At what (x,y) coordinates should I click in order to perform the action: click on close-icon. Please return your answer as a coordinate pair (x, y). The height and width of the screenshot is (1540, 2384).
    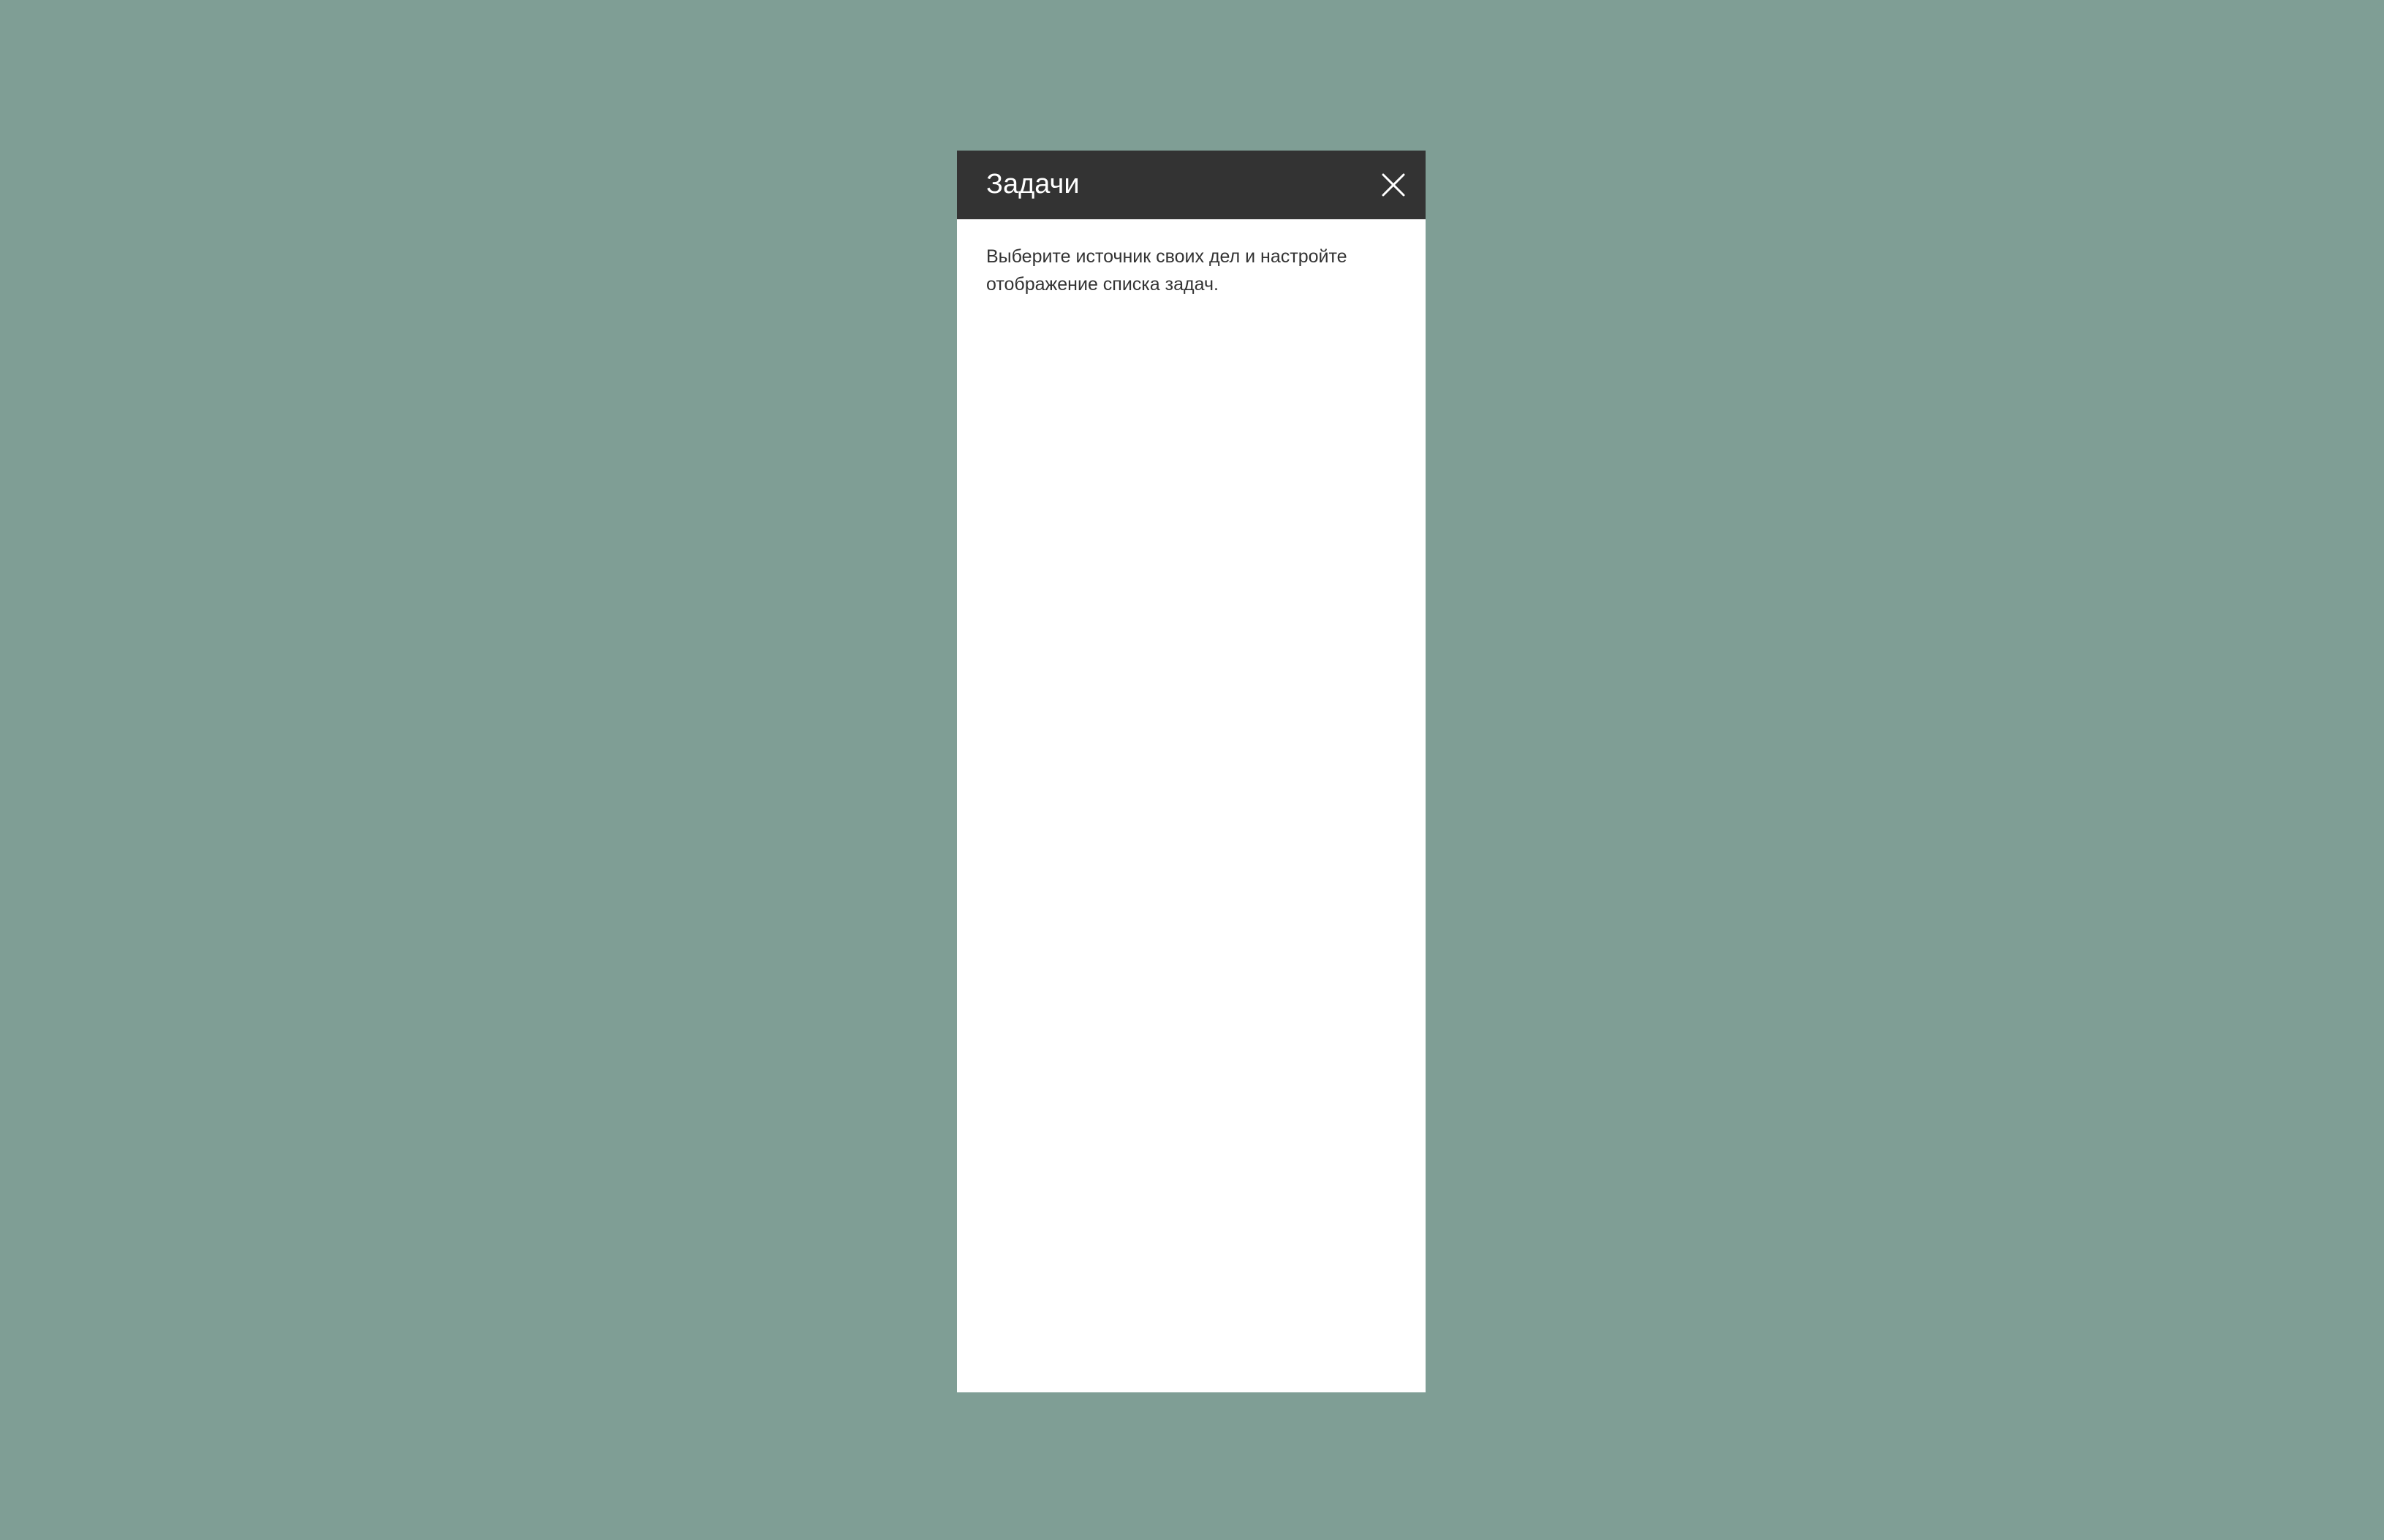
    Looking at the image, I should click on (1393, 185).